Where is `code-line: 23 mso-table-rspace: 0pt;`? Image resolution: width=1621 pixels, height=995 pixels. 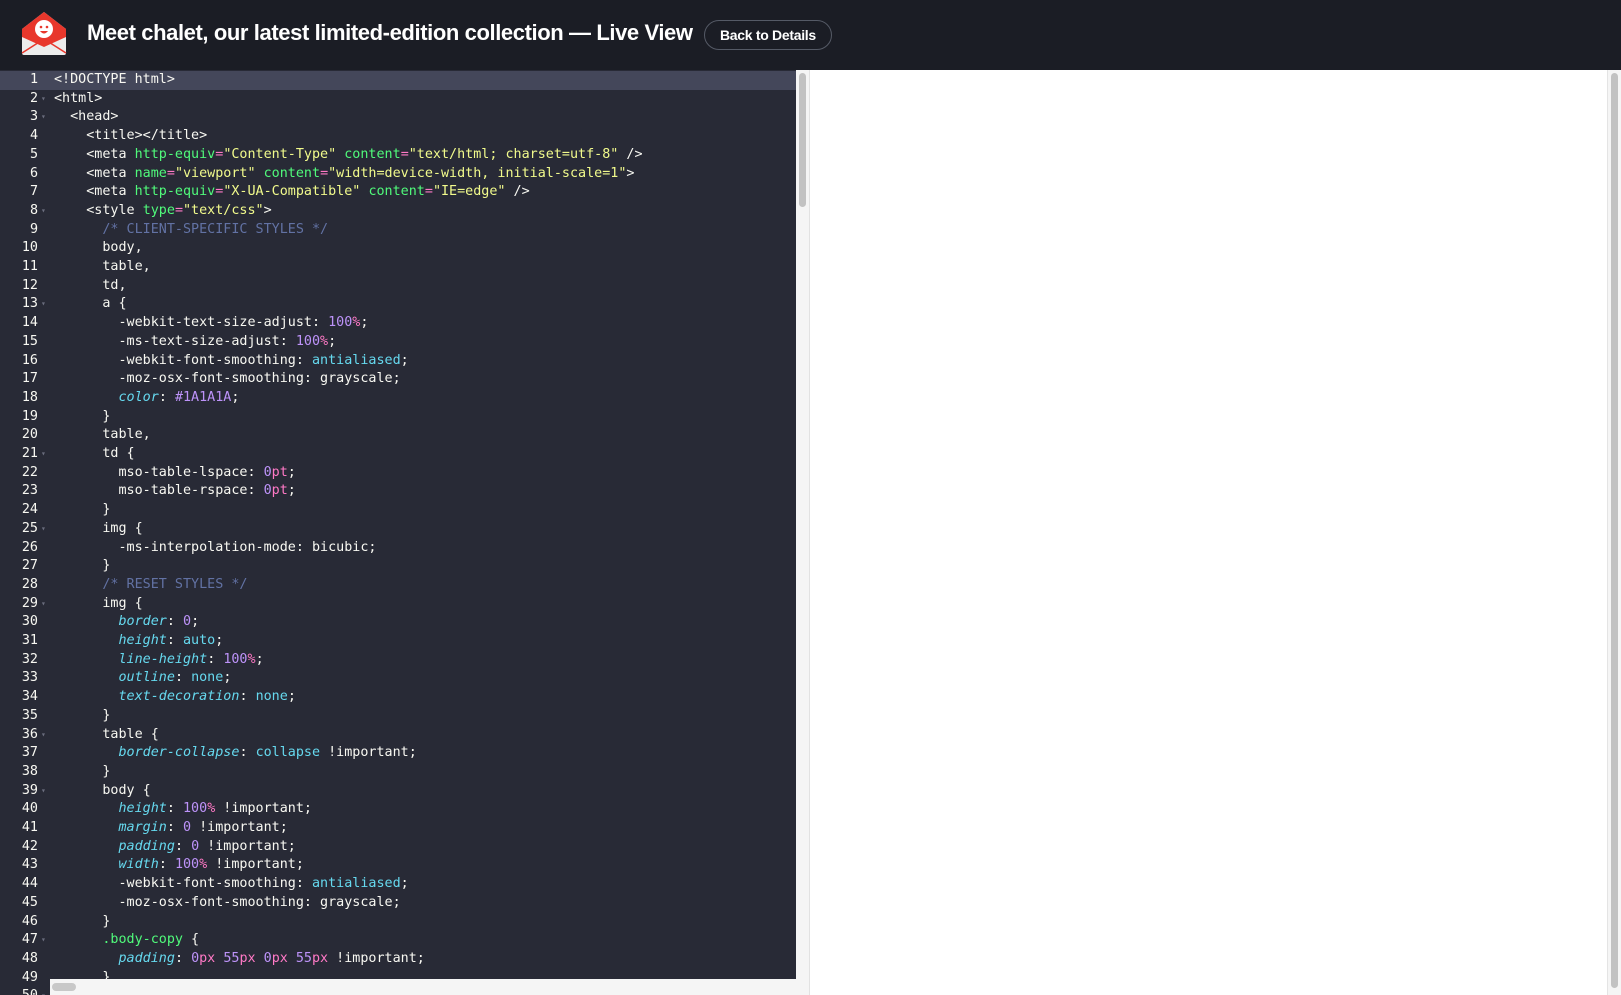
code-line: 23 mso-table-rspace: 0pt; is located at coordinates (398, 491).